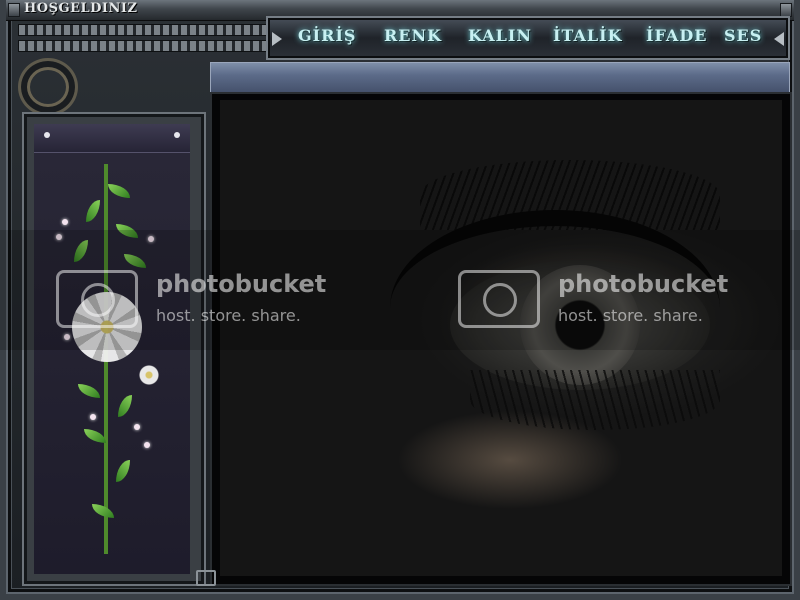 This screenshot has height=600, width=800. What do you see at coordinates (327, 35) in the screenshot?
I see `menu-item-giris: GİRİŞ` at bounding box center [327, 35].